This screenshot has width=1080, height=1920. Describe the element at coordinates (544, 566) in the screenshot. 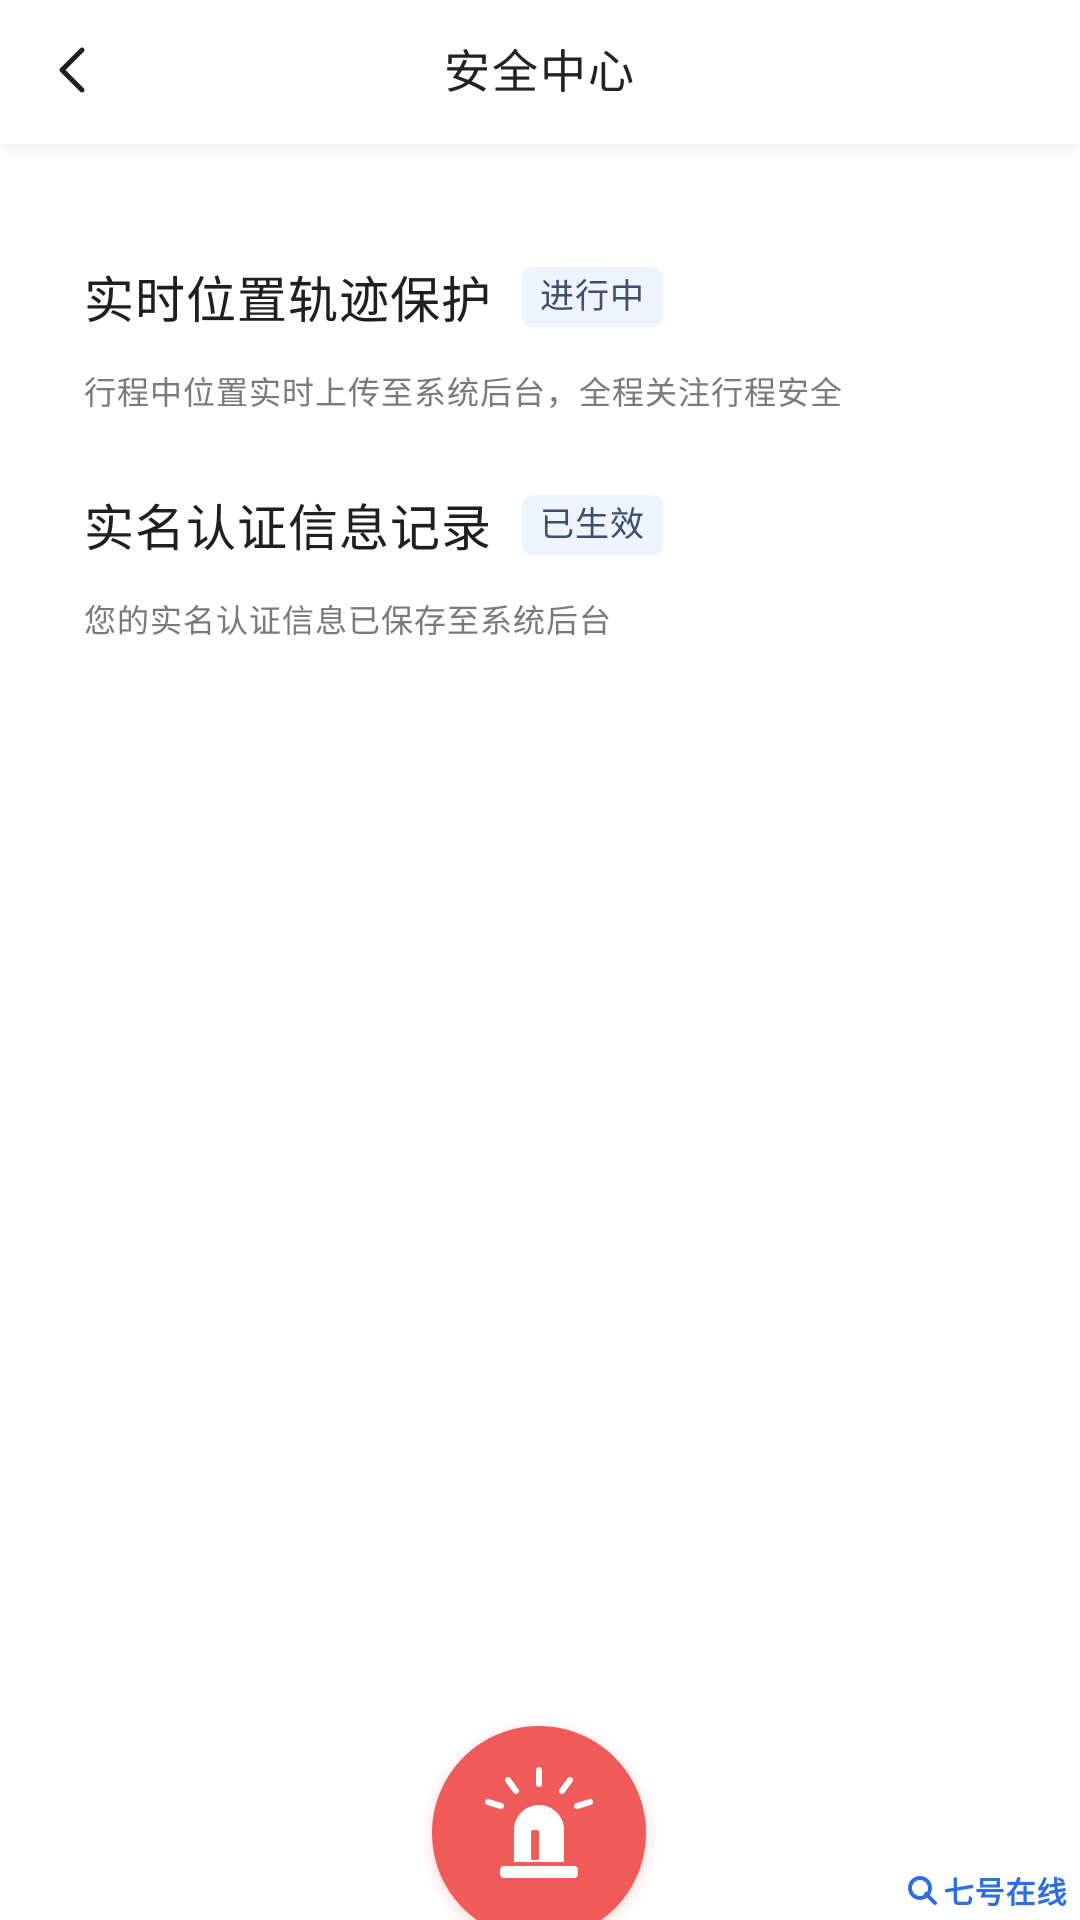

I see `feature-item-realname-record: 实名认证信息记录 已生效 您的实名认证信息已保存至系统后台` at that location.